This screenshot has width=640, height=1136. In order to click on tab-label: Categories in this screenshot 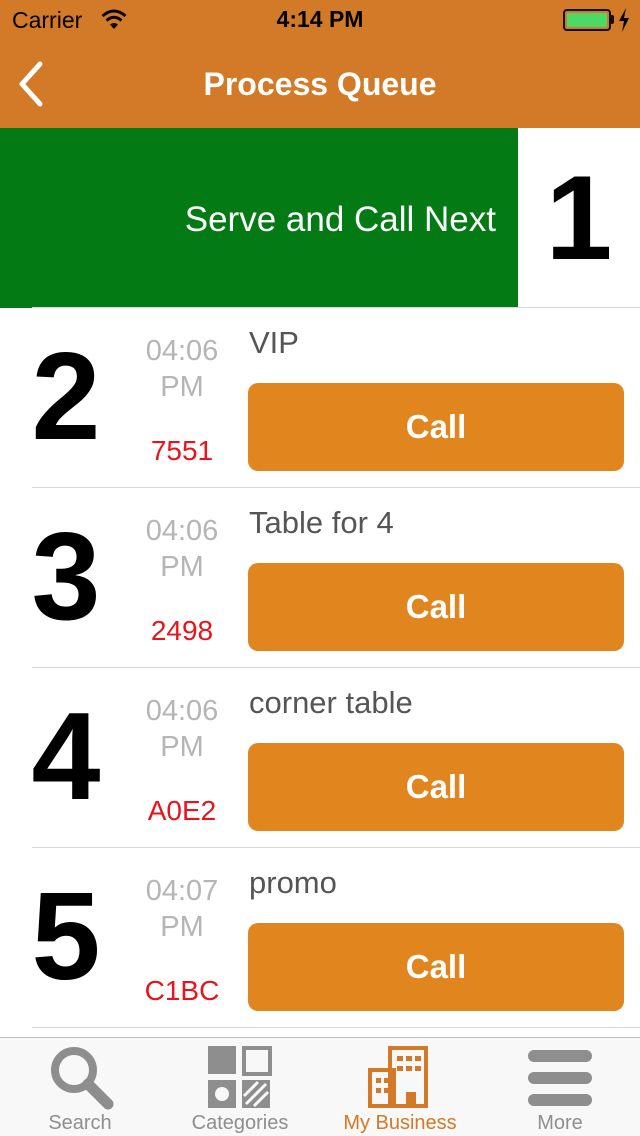, I will do `click(240, 1123)`.